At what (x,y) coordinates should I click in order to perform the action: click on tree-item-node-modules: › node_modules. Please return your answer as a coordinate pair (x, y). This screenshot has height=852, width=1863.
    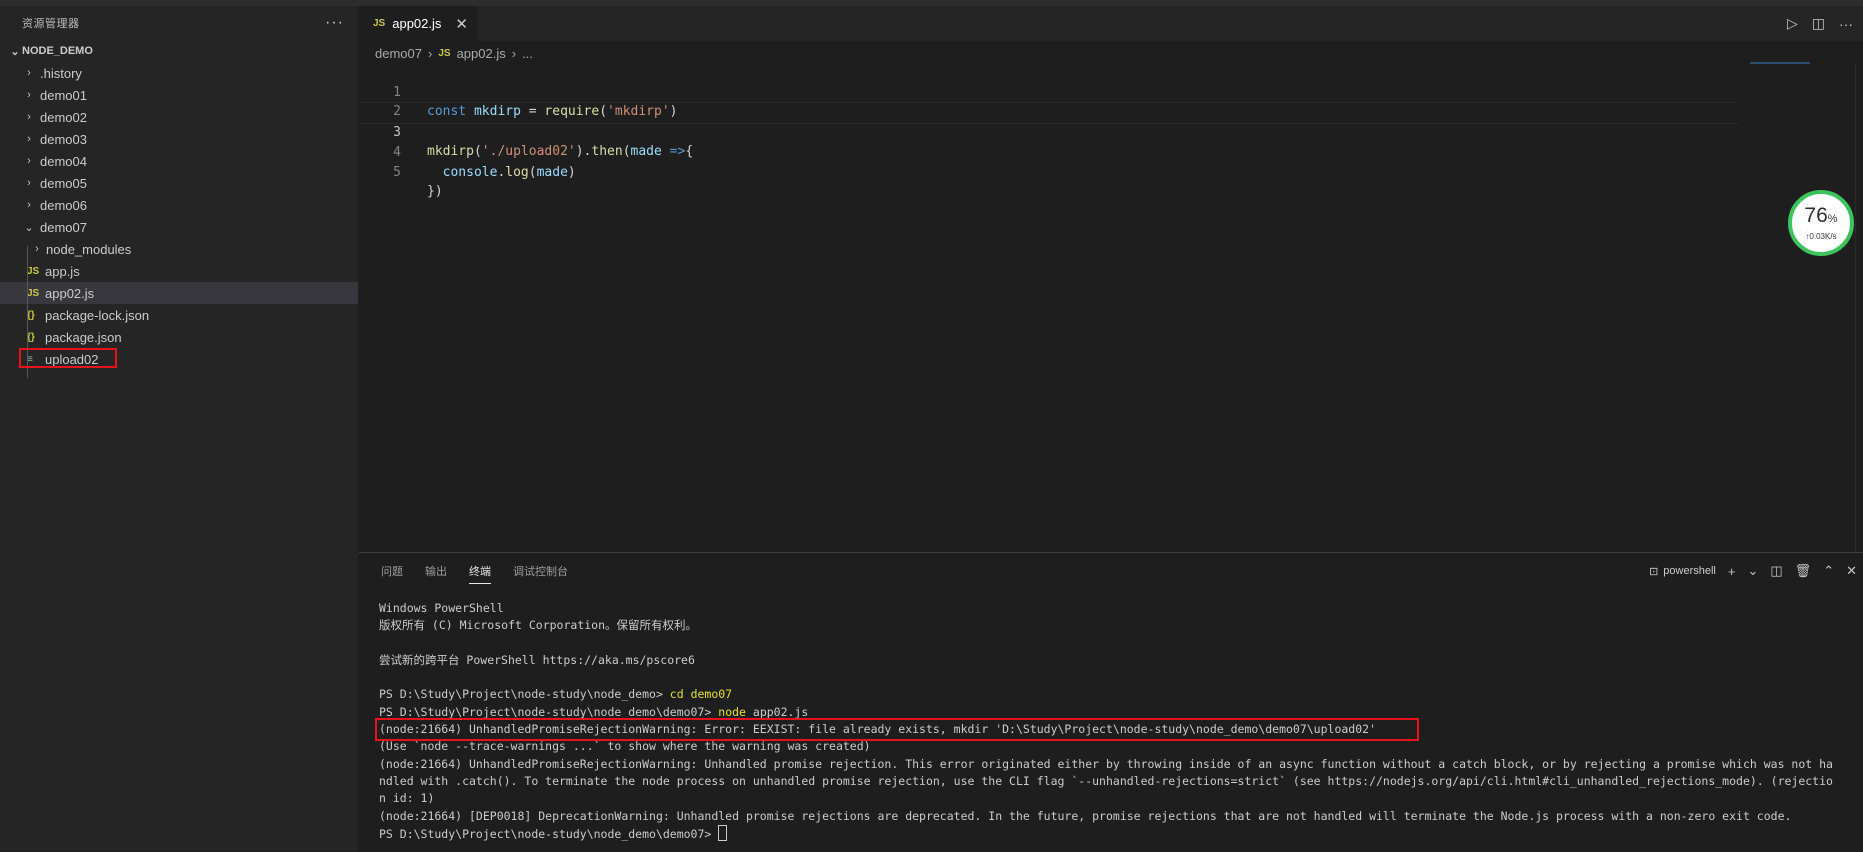
    Looking at the image, I should click on (179, 249).